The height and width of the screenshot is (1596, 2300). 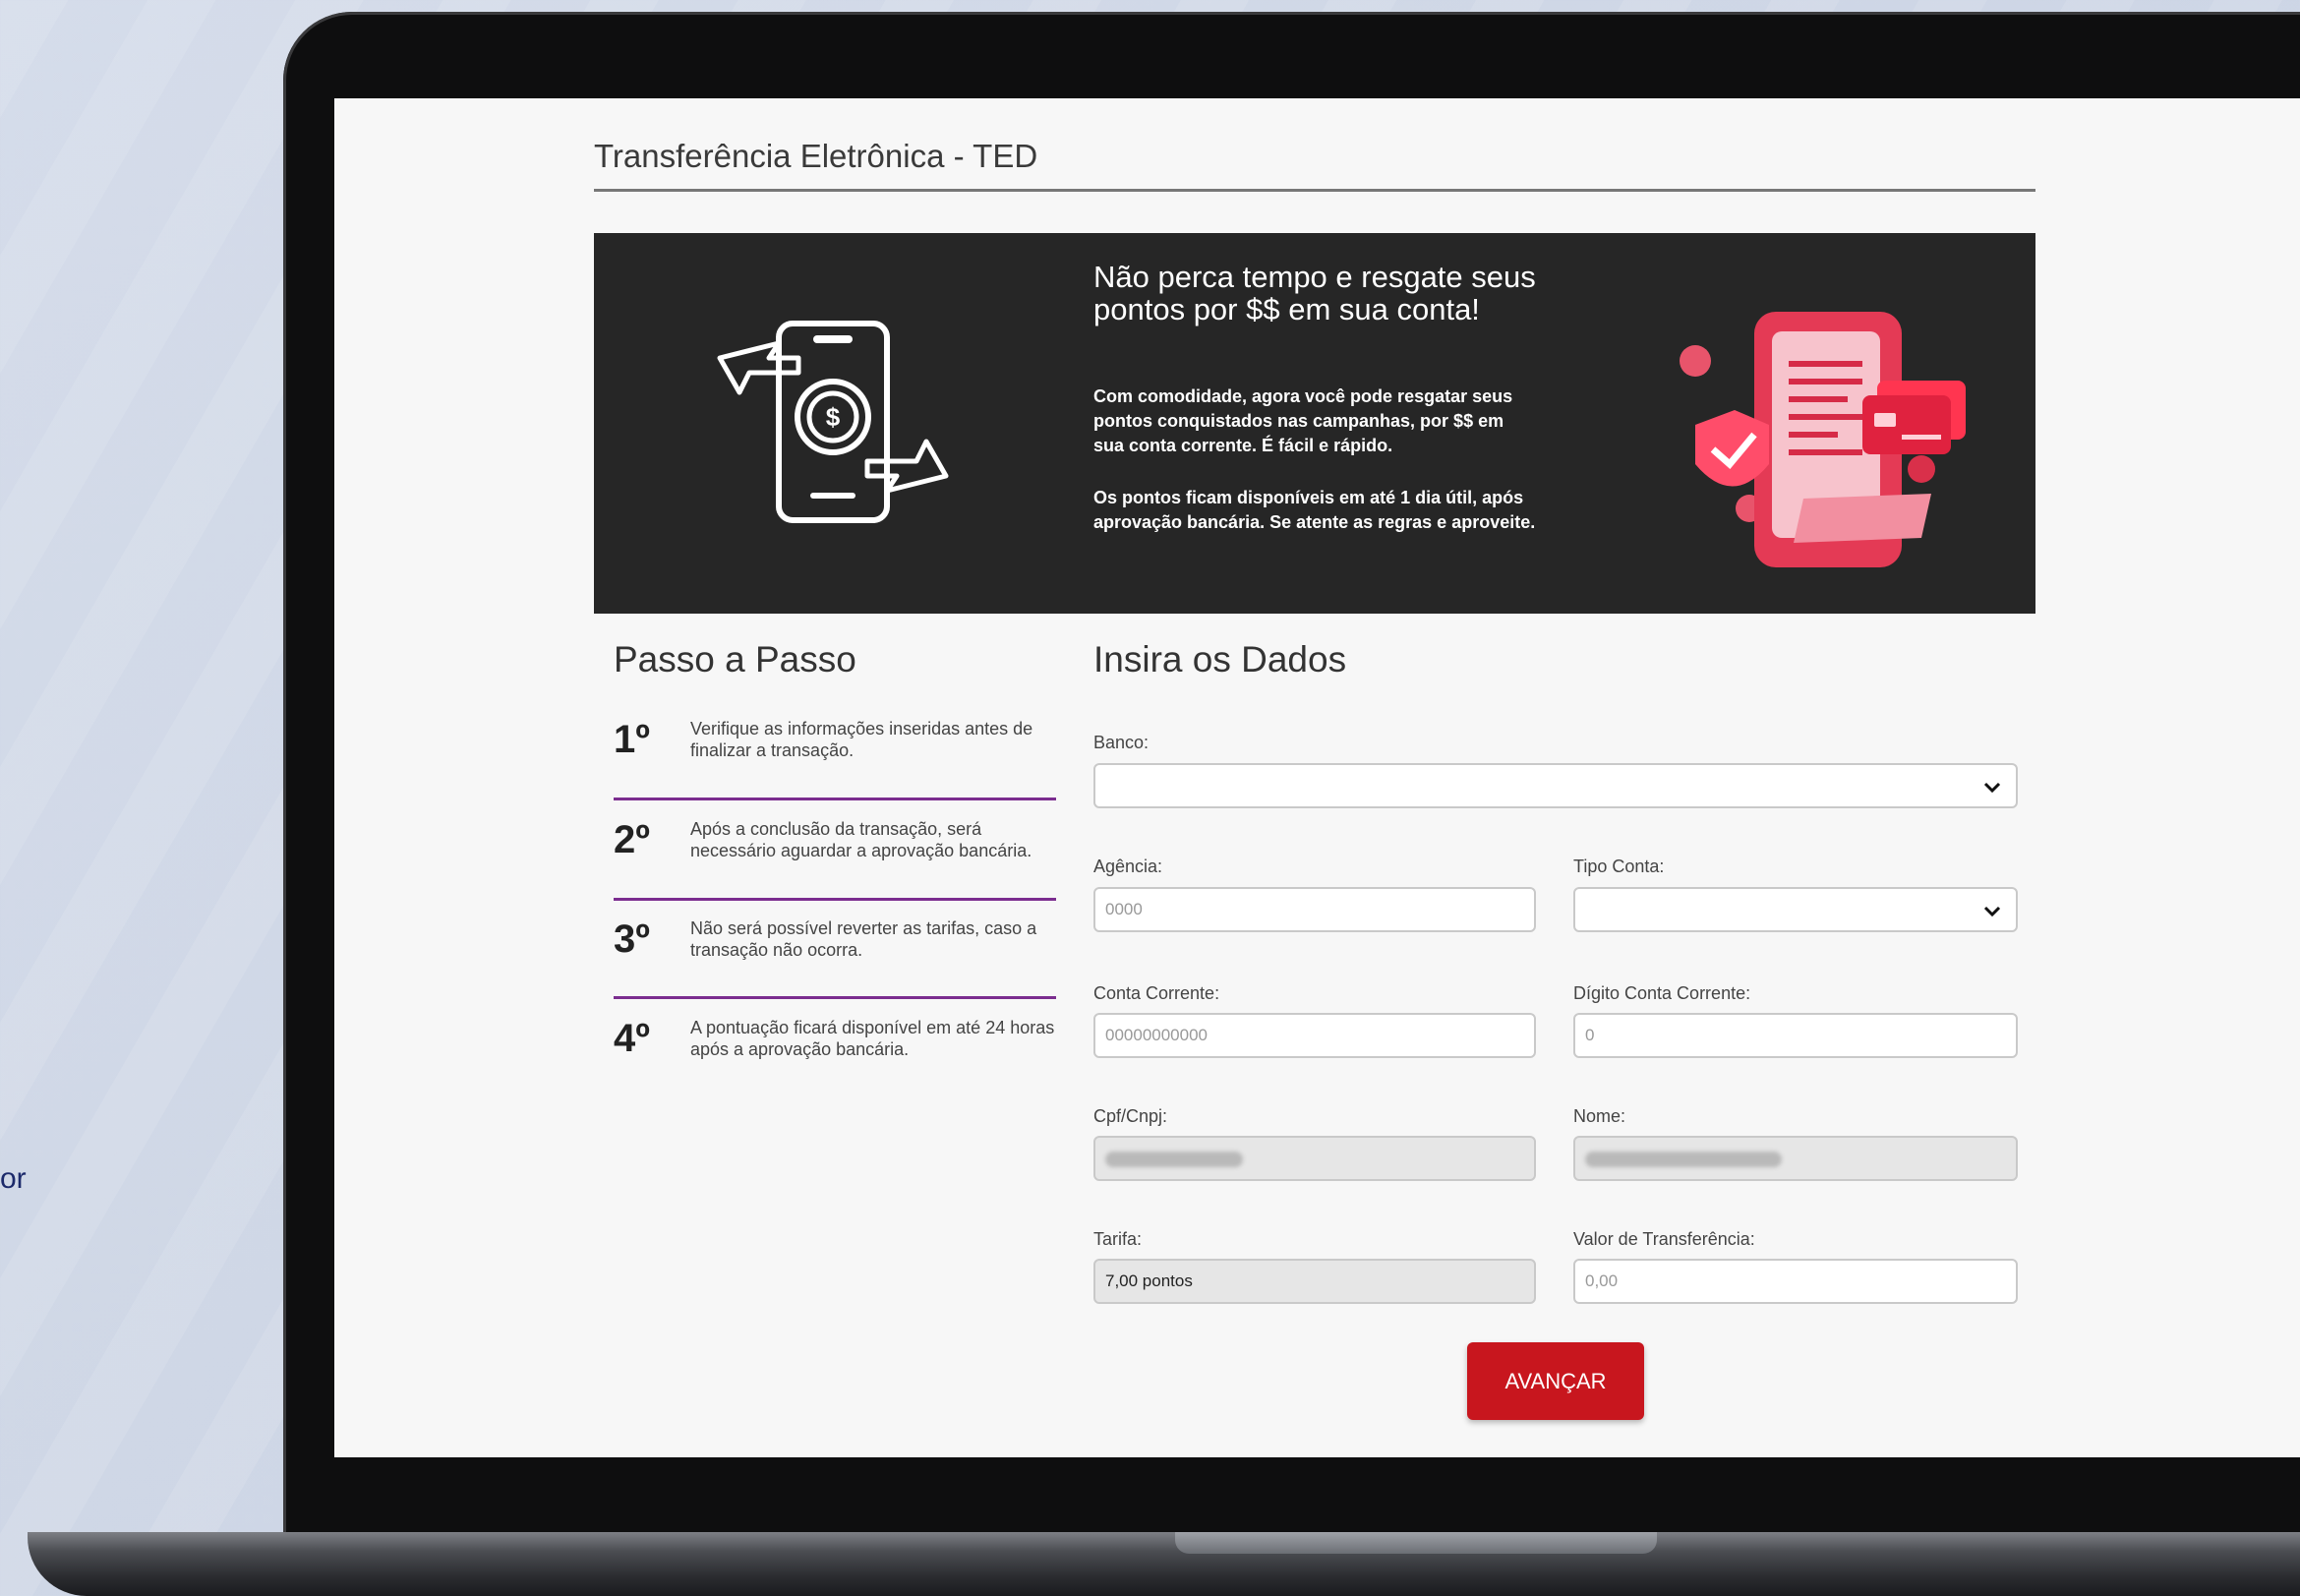 What do you see at coordinates (1619, 867) in the screenshot?
I see `tipo-conta-label: Tipo Conta:` at bounding box center [1619, 867].